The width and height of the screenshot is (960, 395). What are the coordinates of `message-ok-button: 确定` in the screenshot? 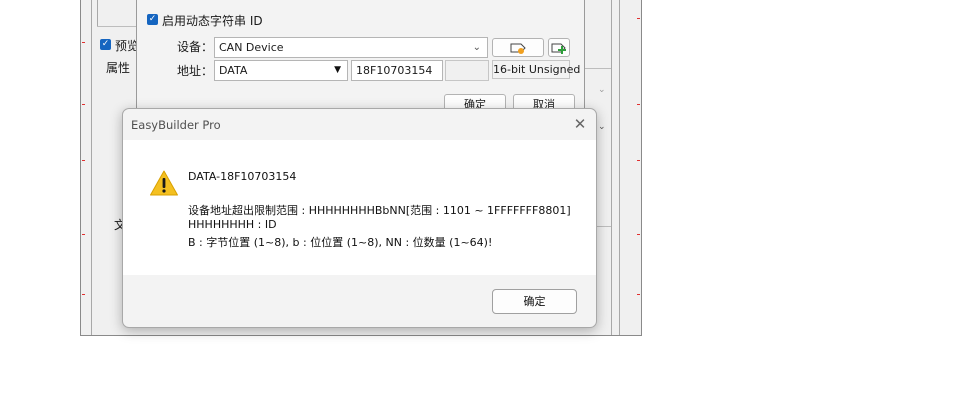 It's located at (534, 301).